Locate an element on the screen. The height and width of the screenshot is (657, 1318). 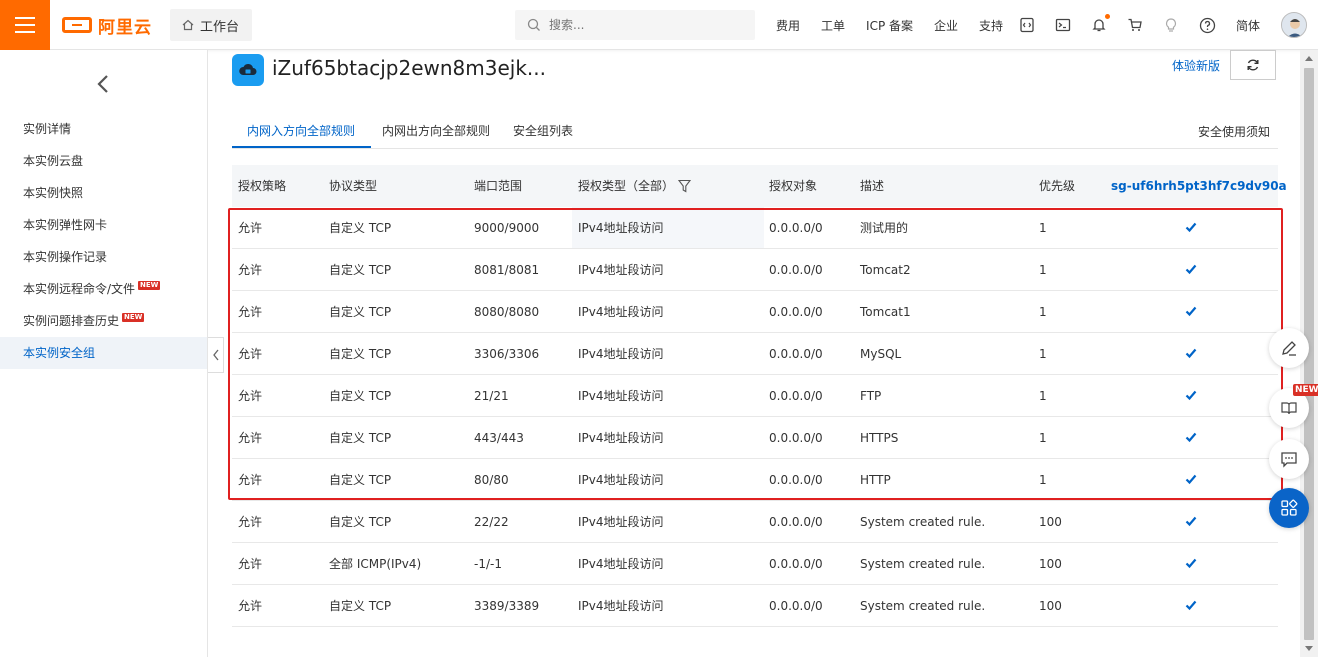
search-box is located at coordinates (635, 25).